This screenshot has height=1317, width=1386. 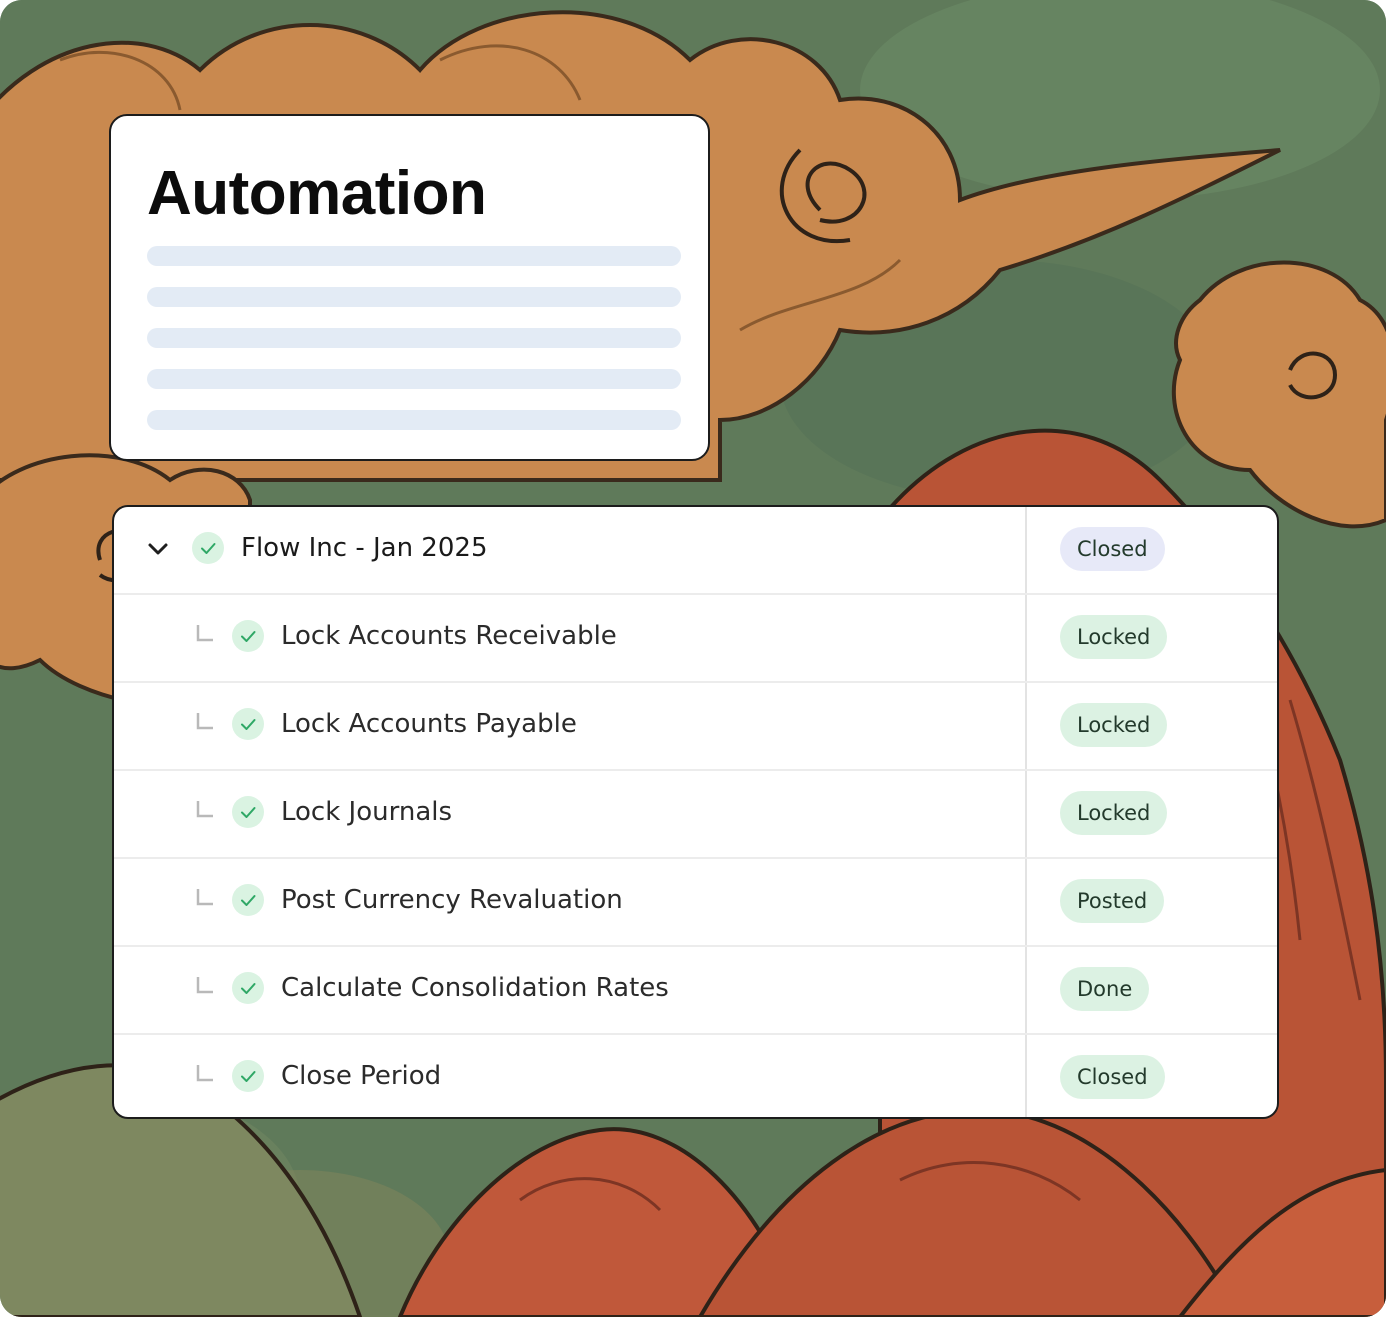 I want to click on child-task-label: Lock Accounts Payable, so click(x=429, y=724).